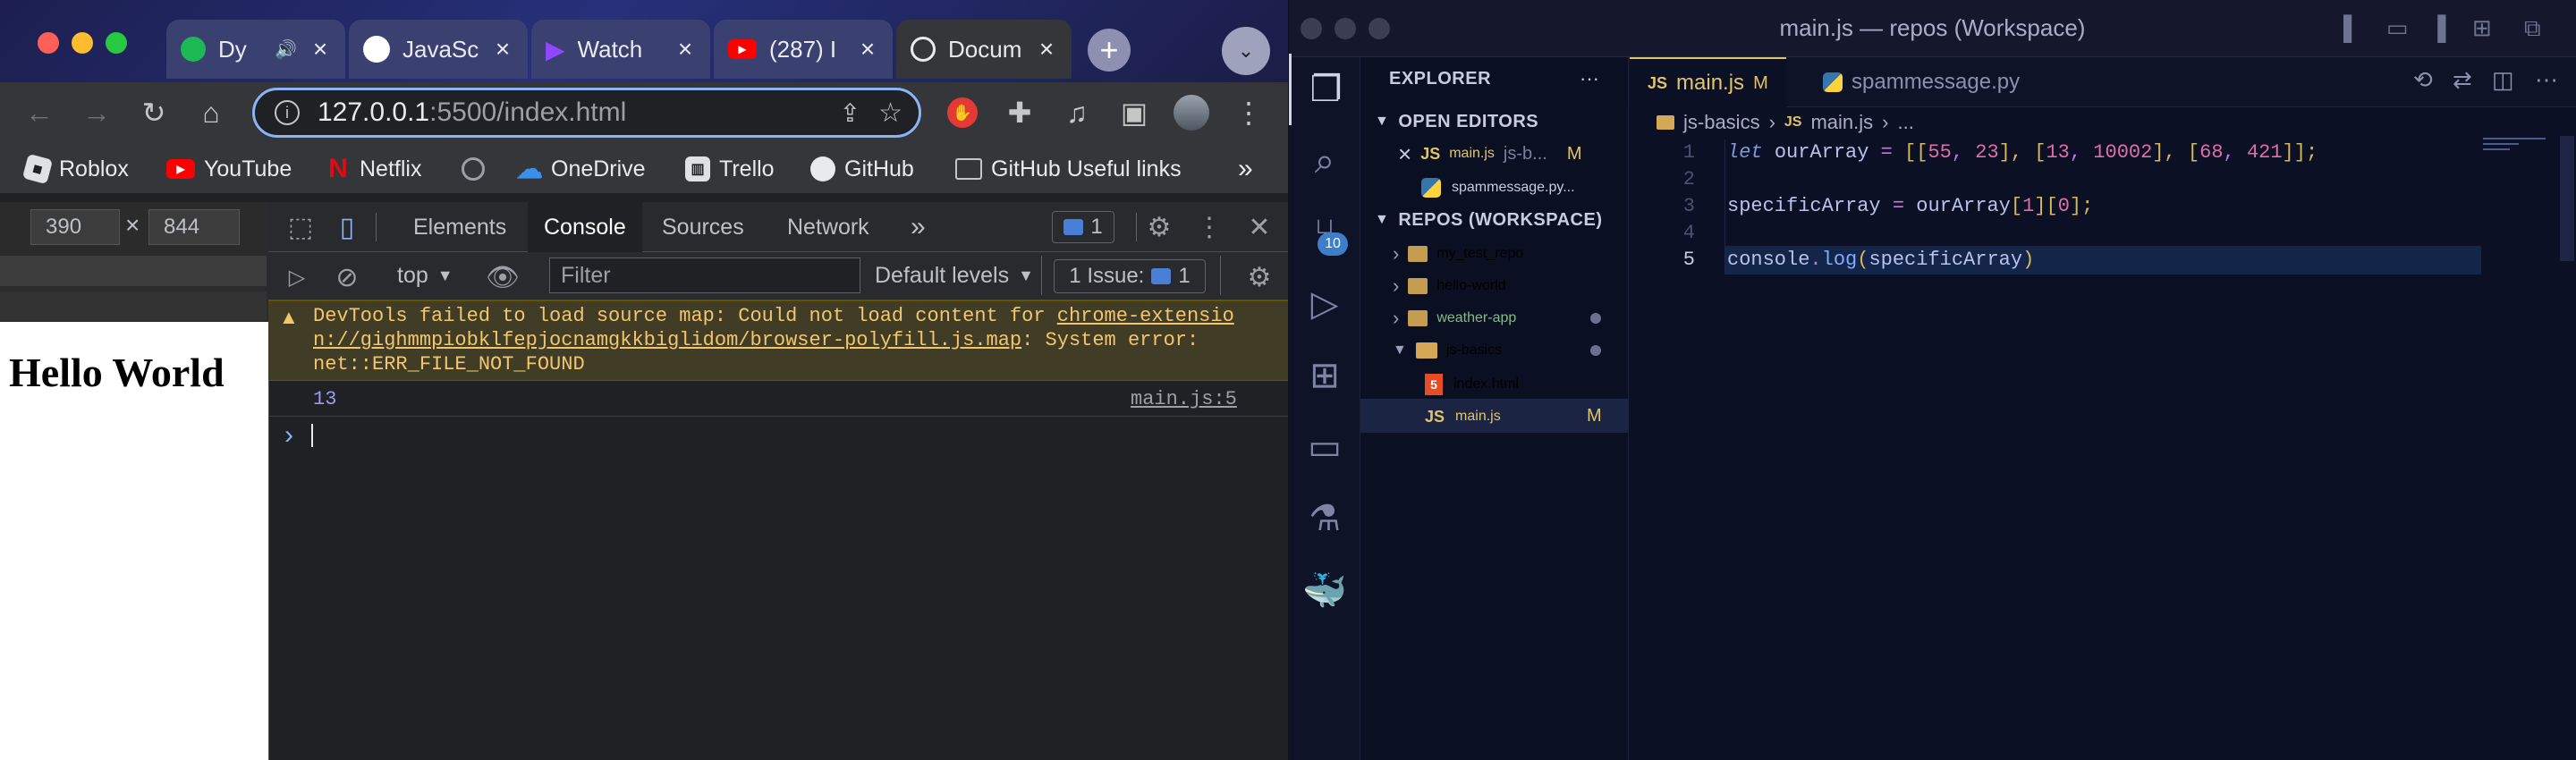 This screenshot has height=760, width=2576. I want to click on back-icon: ←, so click(39, 112).